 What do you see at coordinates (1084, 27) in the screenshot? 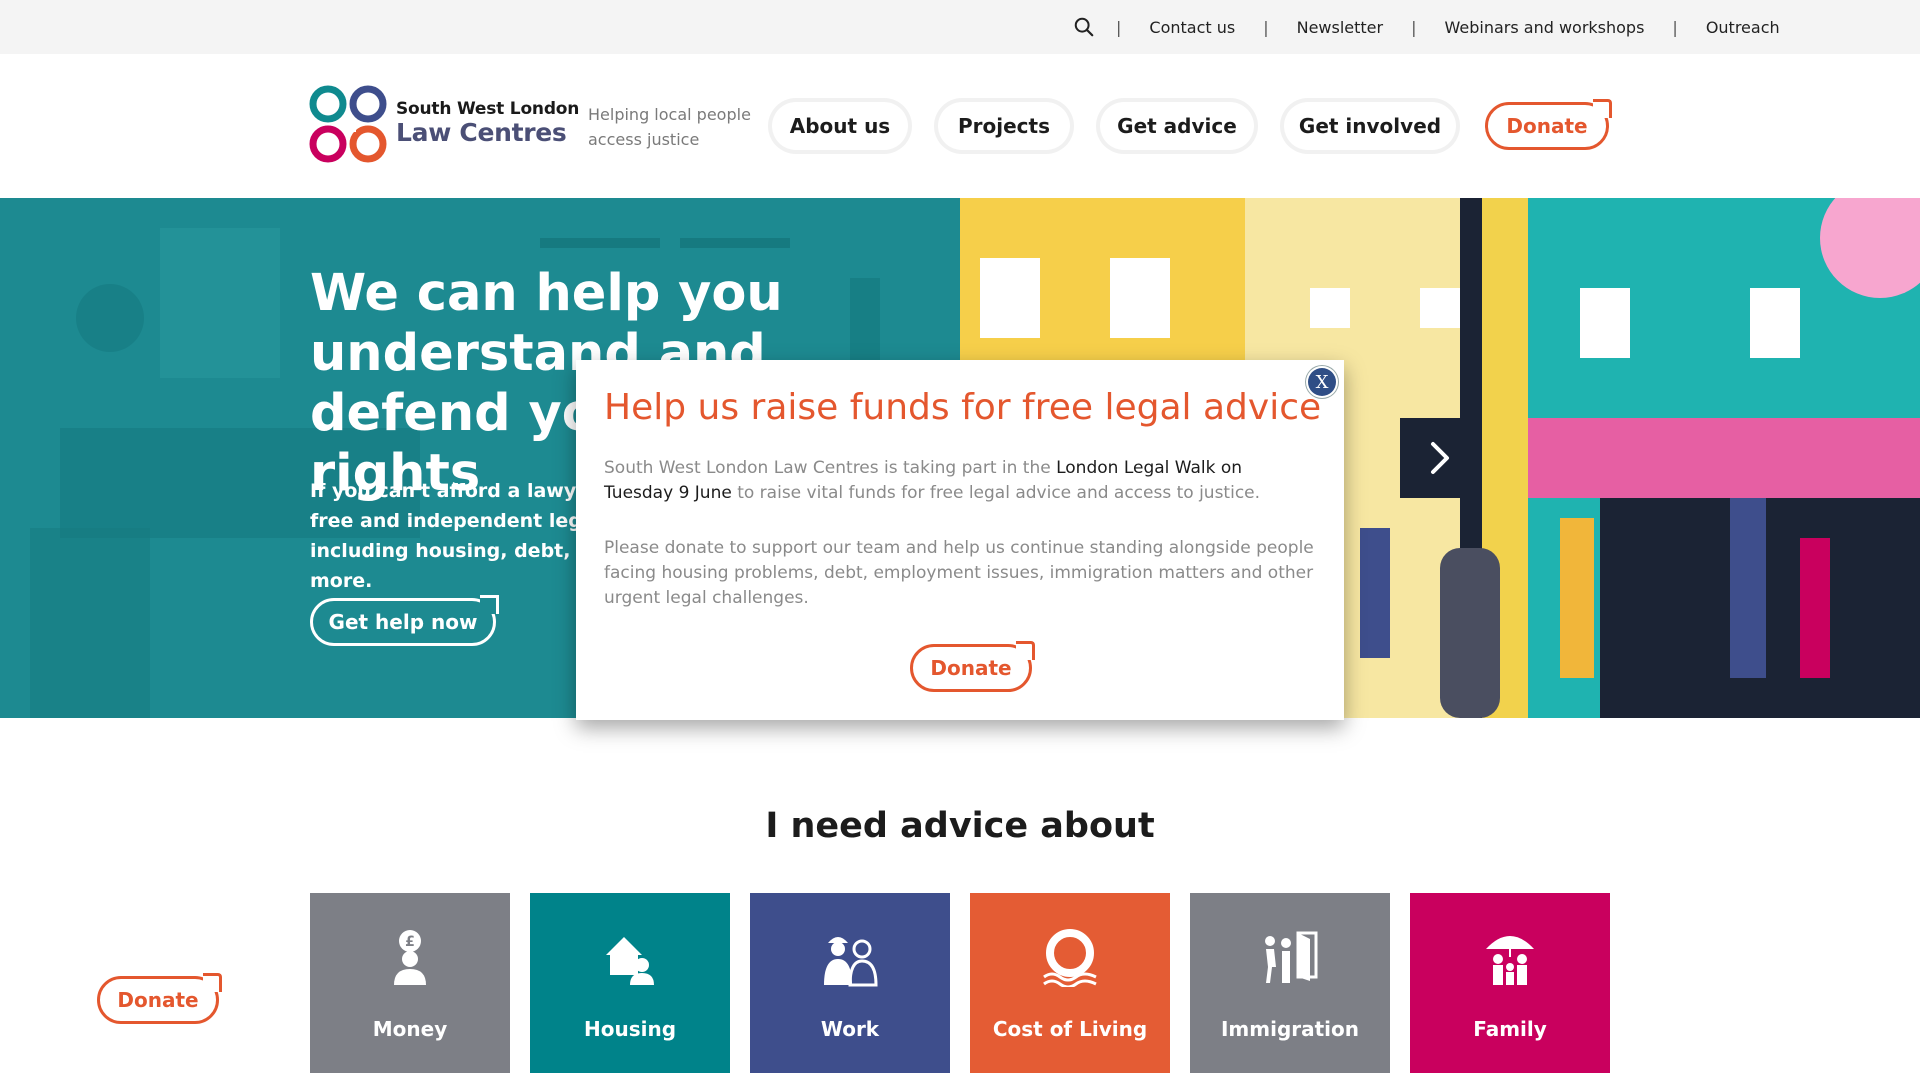
I see `search-icon` at bounding box center [1084, 27].